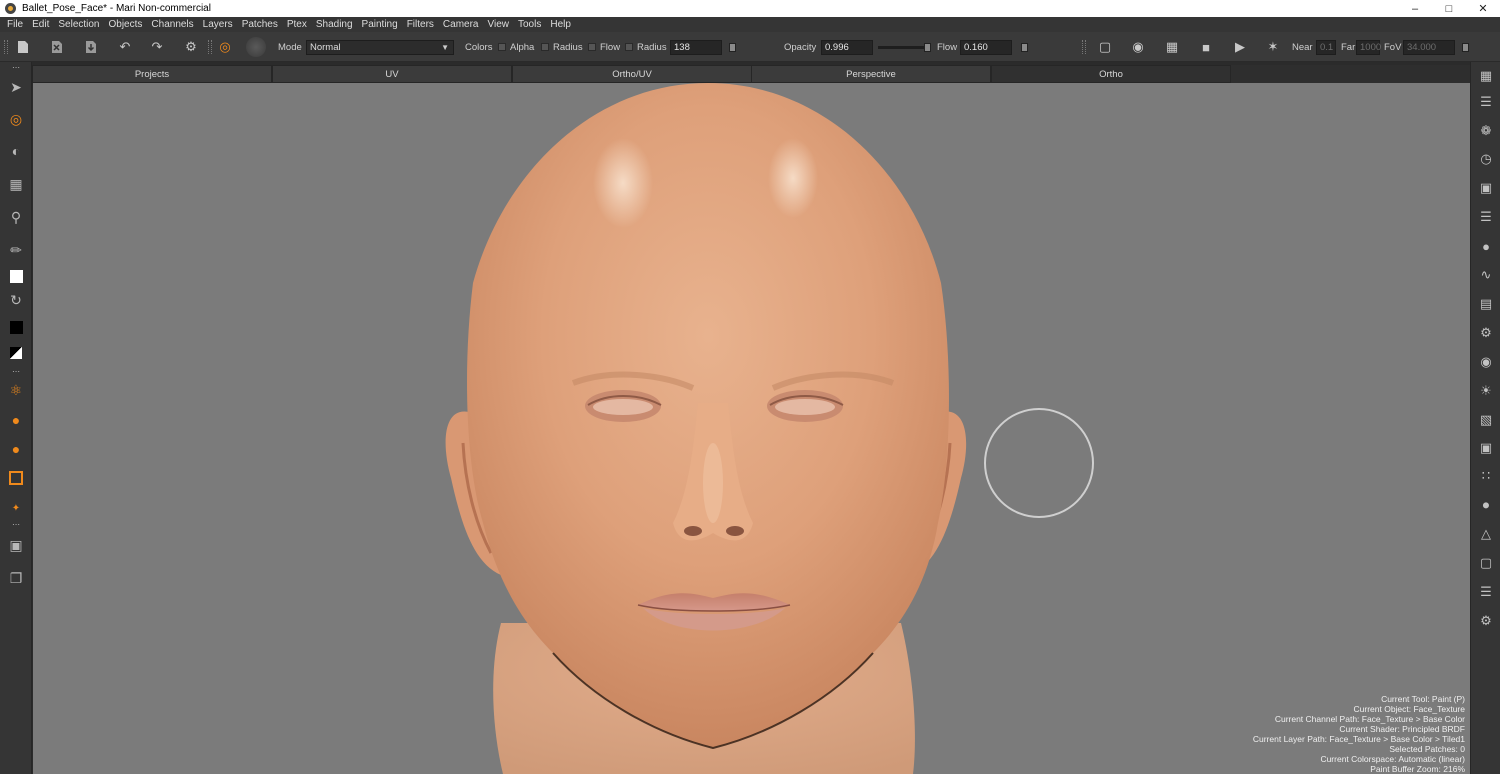  Describe the element at coordinates (1486, 76) in the screenshot. I see `panel-layout-icon: ▦` at that location.